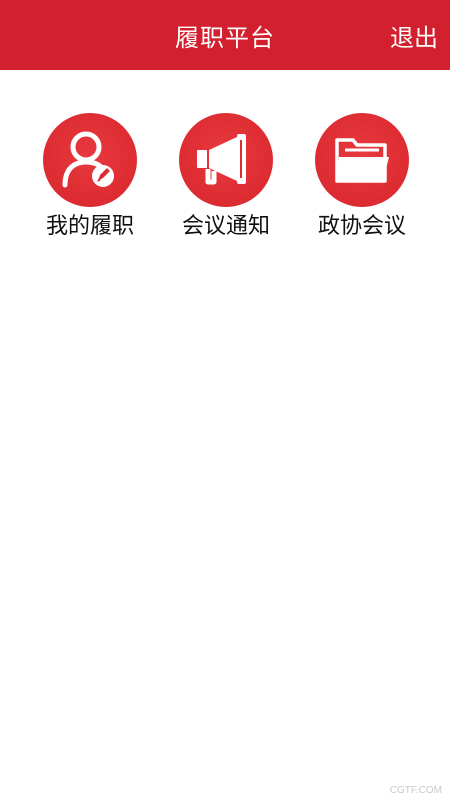  Describe the element at coordinates (362, 160) in the screenshot. I see `folder-icon` at that location.